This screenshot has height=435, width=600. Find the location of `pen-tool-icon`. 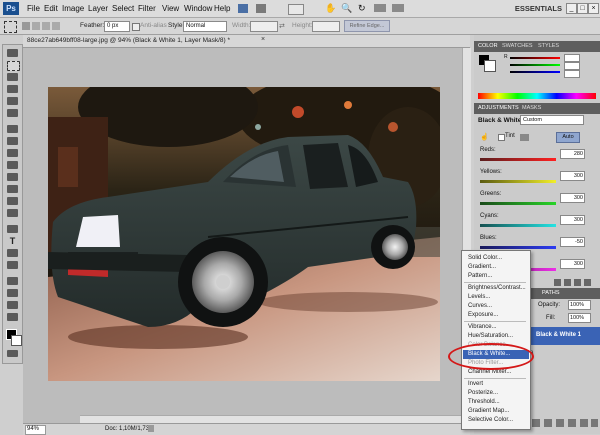

pen-tool-icon is located at coordinates (12, 229).